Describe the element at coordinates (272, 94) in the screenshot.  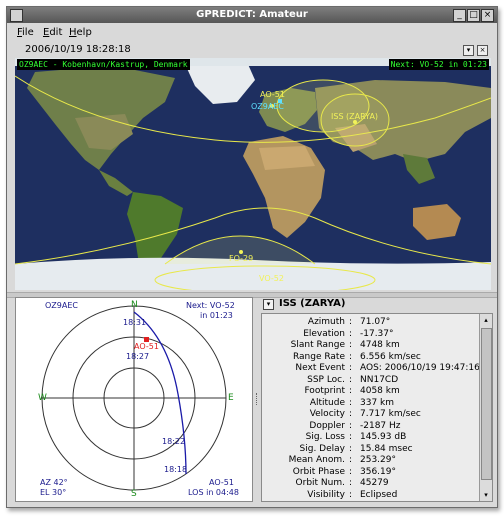
I see `map-sat-label-ao51: AO-51` at that location.